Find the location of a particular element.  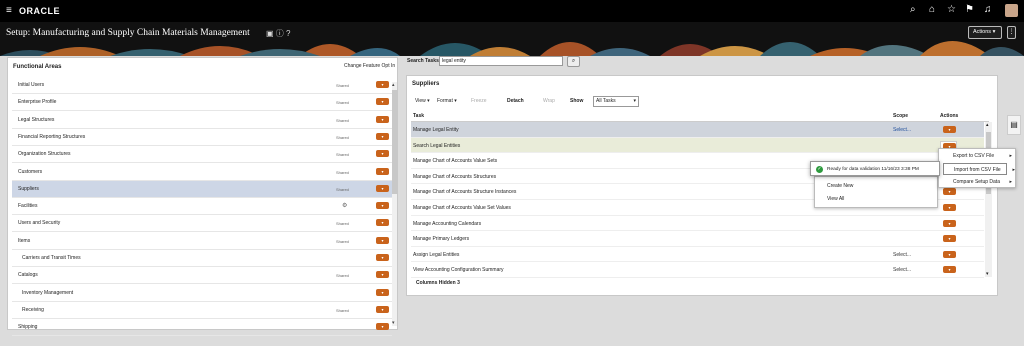

functional-area-label: Carriers and Transit Times is located at coordinates (51, 258).